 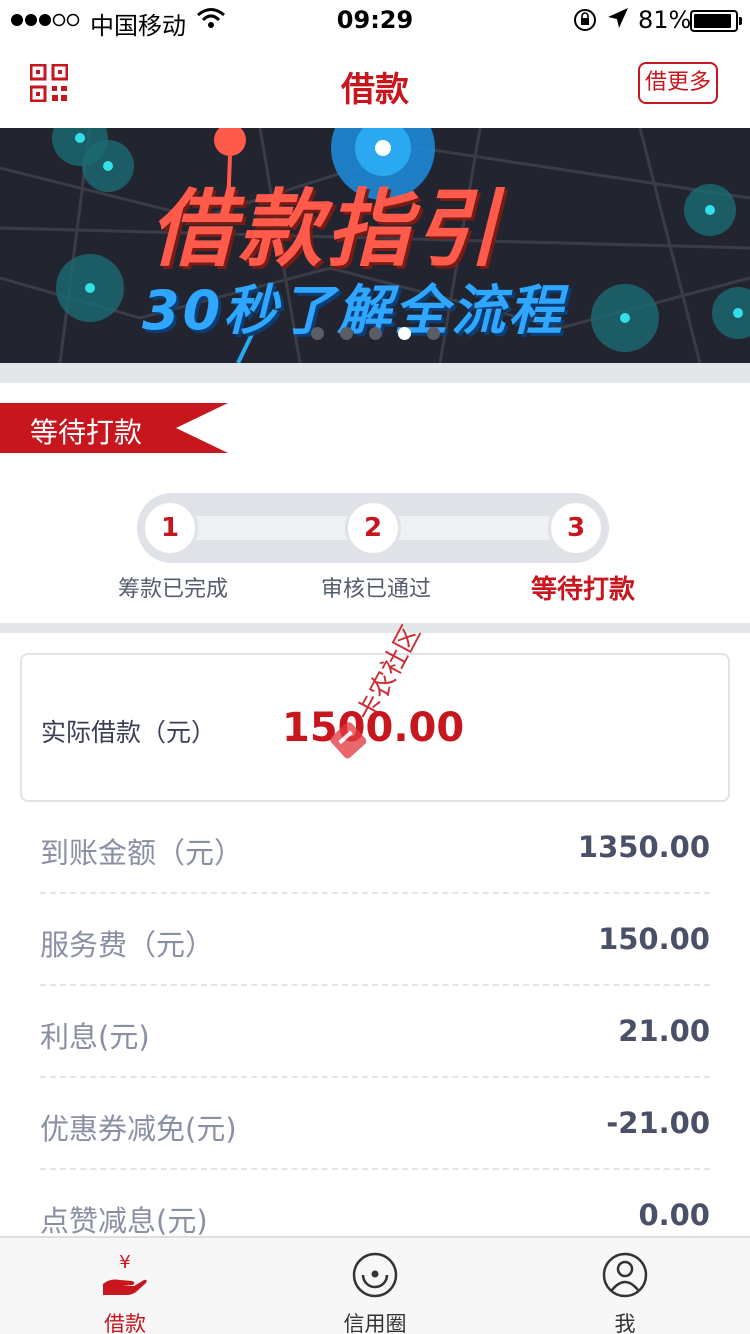 I want to click on step-circle-2: 2, so click(x=373, y=528).